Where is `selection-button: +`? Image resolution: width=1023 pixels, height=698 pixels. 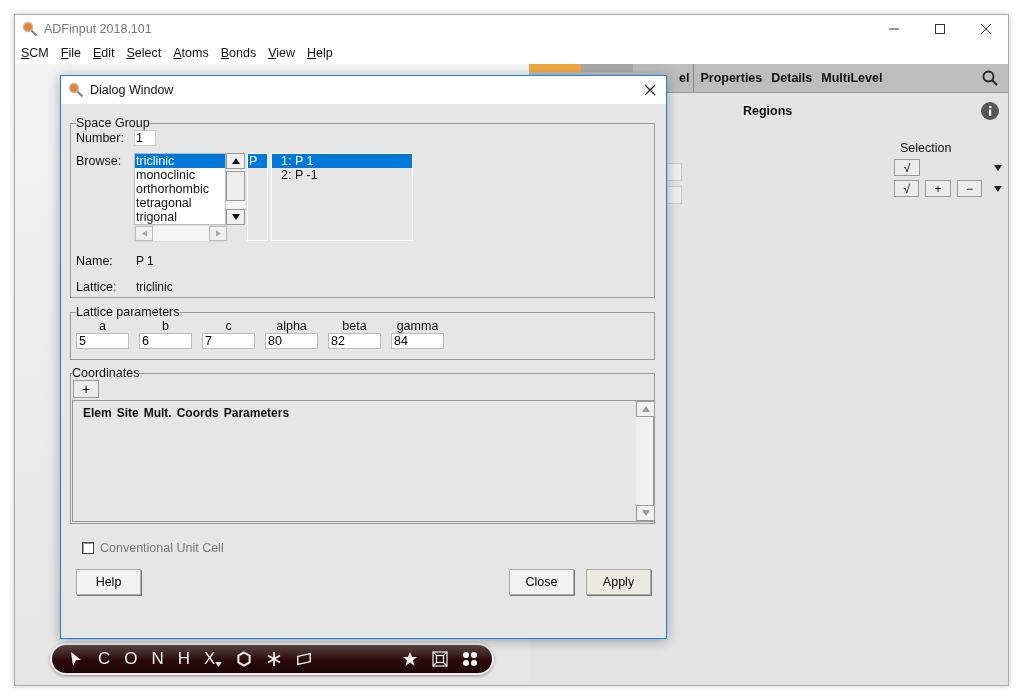
selection-button: + is located at coordinates (938, 188).